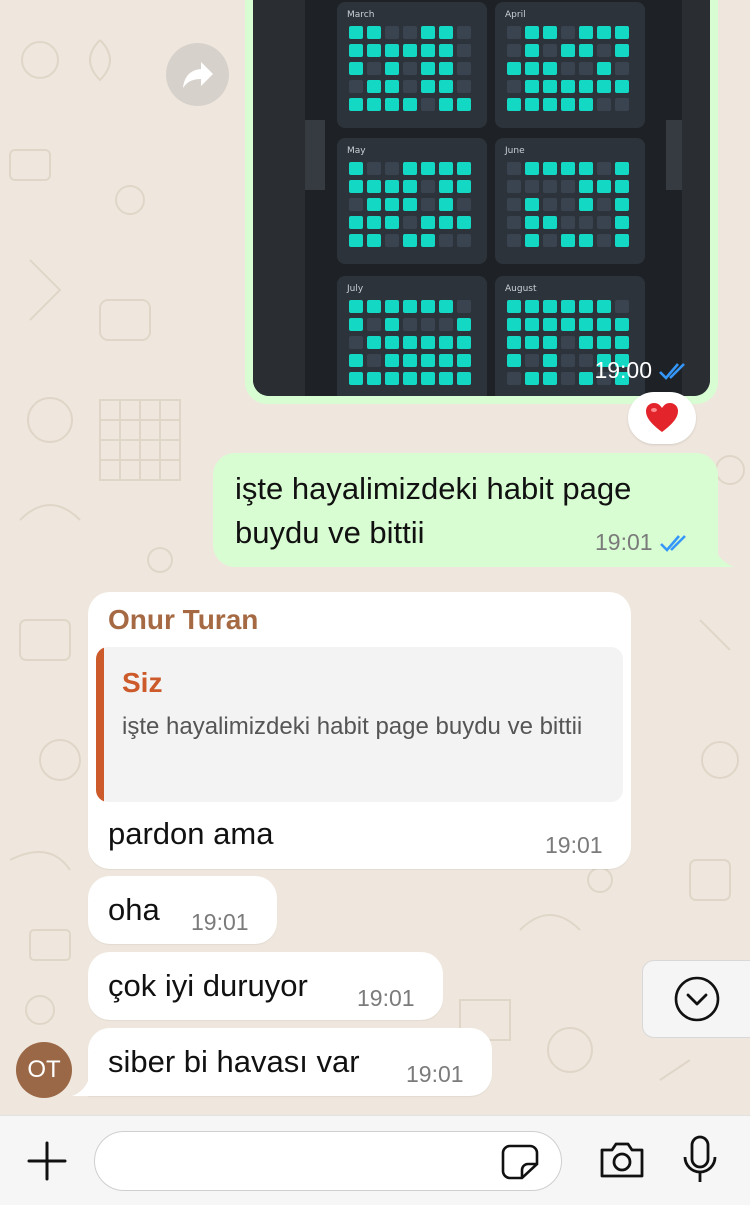  What do you see at coordinates (574, 845) in the screenshot?
I see `reply-message-time: 19:01` at bounding box center [574, 845].